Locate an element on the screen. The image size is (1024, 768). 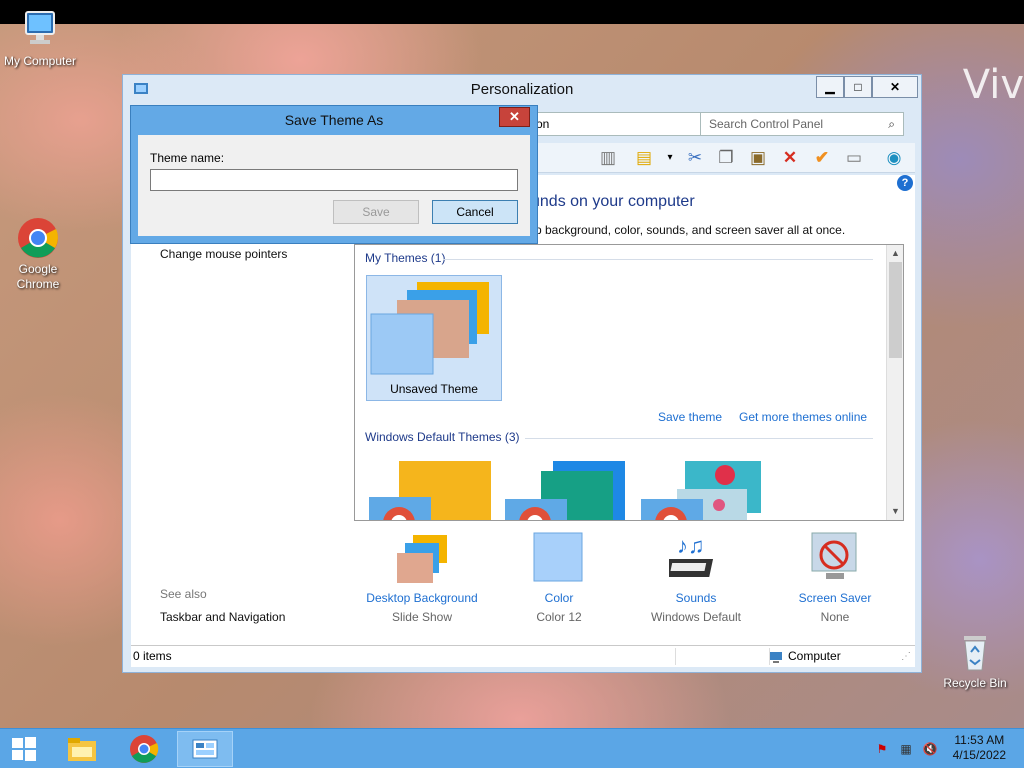
sounds-label: Sounds is located at coordinates (696, 598).